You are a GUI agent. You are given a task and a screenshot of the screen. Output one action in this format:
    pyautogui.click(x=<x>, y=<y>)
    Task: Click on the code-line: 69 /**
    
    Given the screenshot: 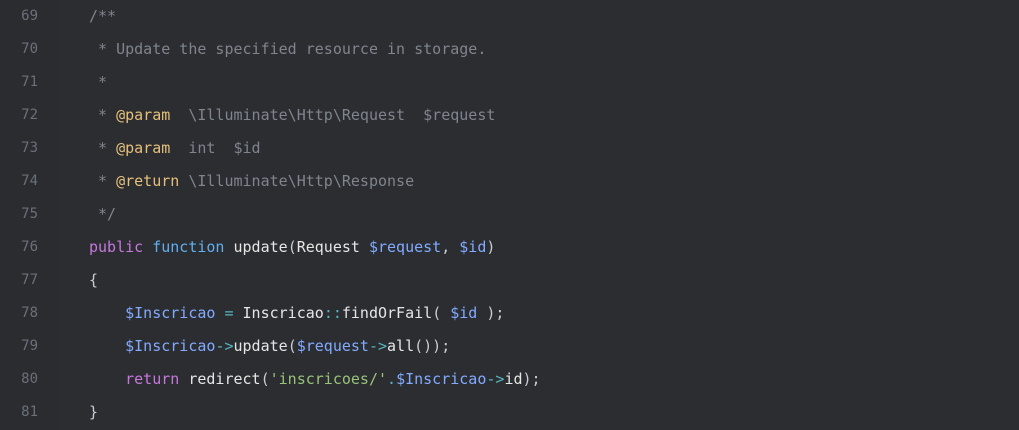 What is the action you would take?
    pyautogui.click(x=509, y=16)
    